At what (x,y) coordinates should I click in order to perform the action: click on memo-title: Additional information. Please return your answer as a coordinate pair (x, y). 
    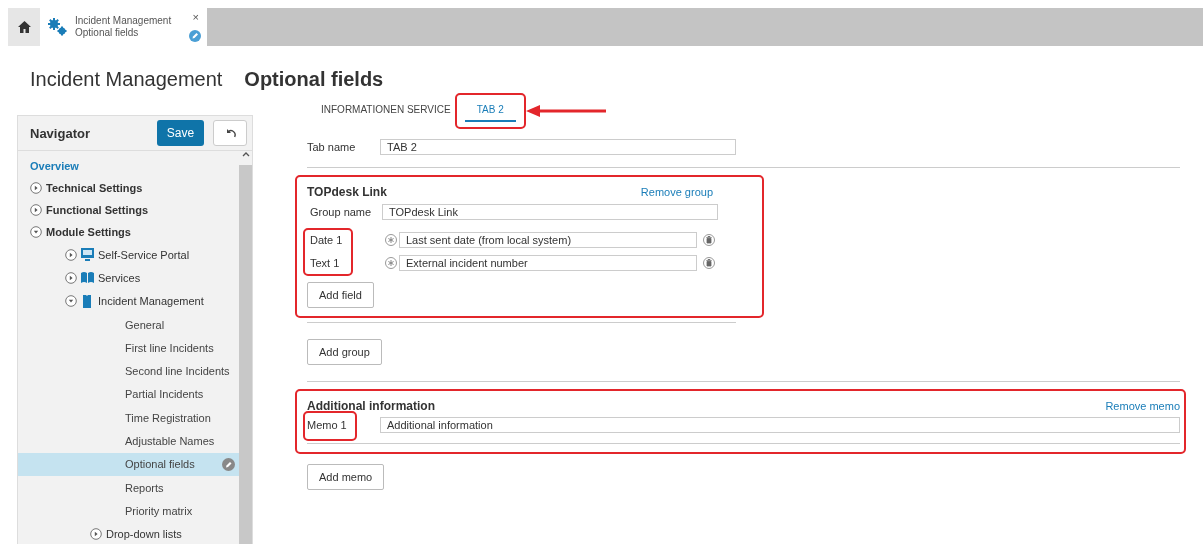
    Looking at the image, I should click on (371, 405).